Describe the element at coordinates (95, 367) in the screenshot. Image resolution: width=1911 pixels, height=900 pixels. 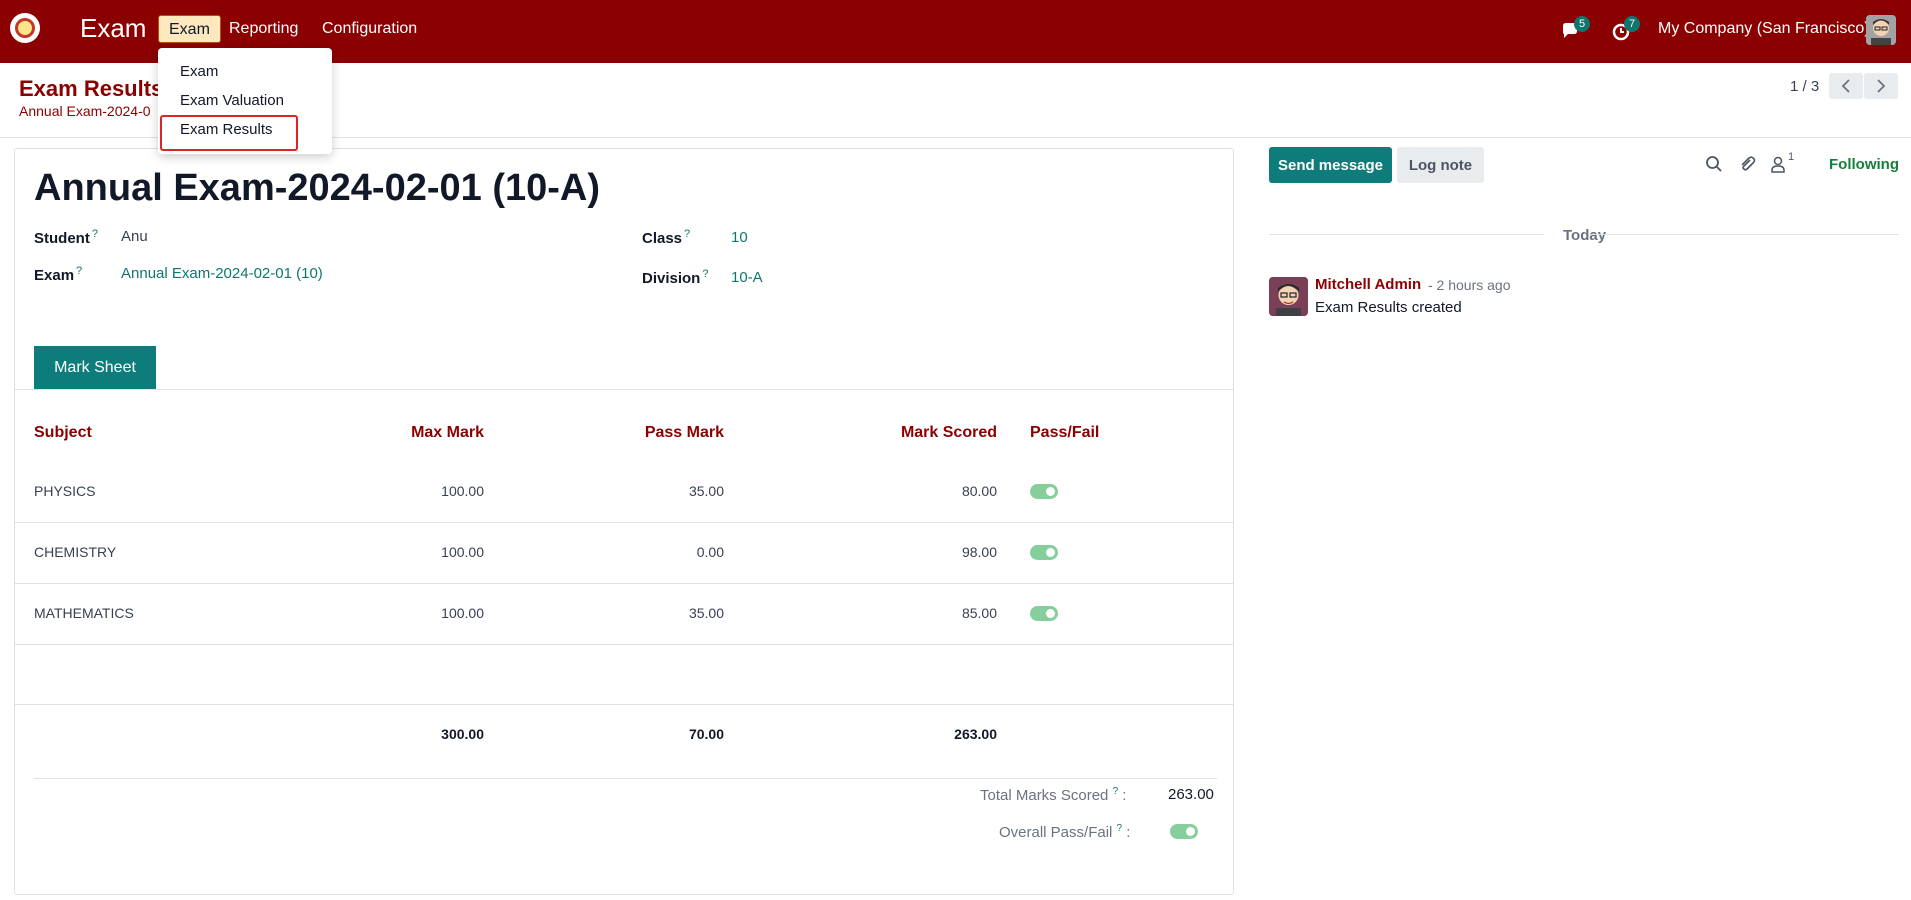
I see `tab-mark-sheet: Mark Sheet` at that location.